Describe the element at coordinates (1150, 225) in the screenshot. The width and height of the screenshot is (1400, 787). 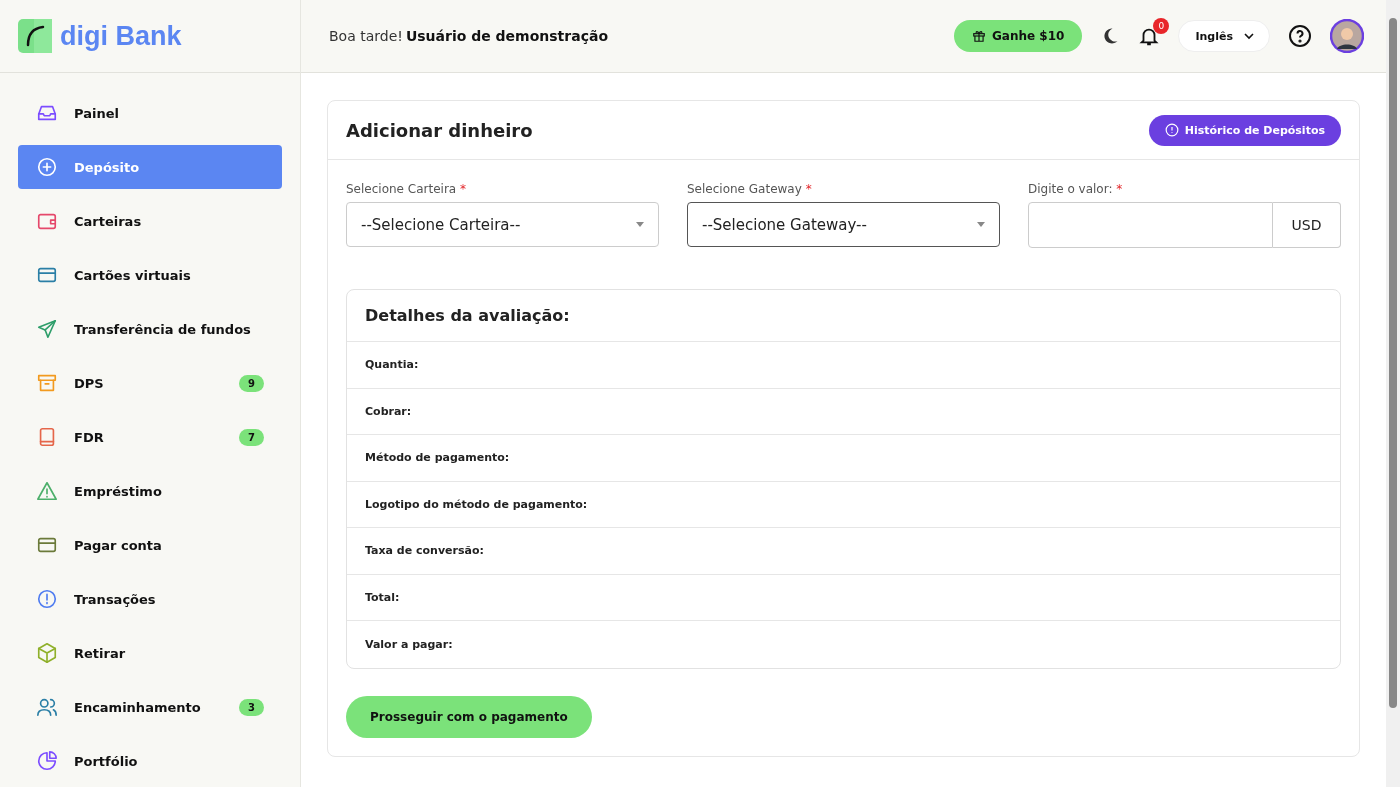
I see `amount-input` at that location.